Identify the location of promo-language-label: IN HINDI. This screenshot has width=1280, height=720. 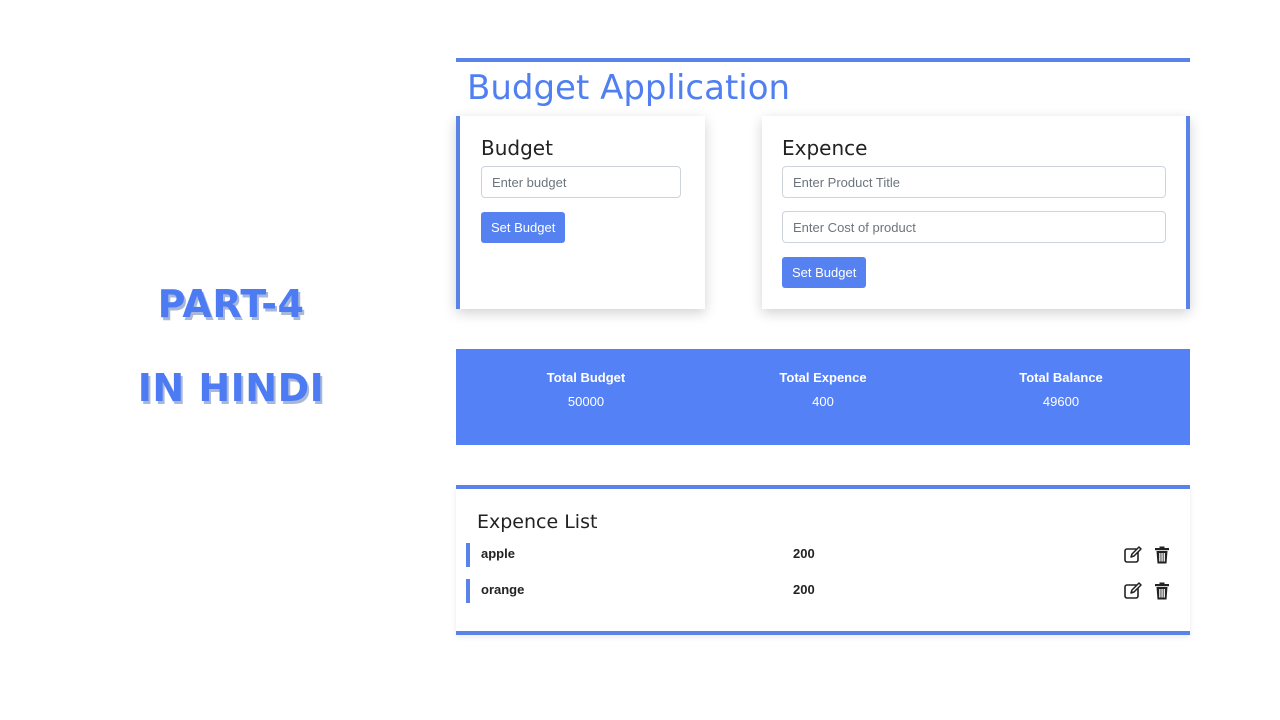
(231, 388).